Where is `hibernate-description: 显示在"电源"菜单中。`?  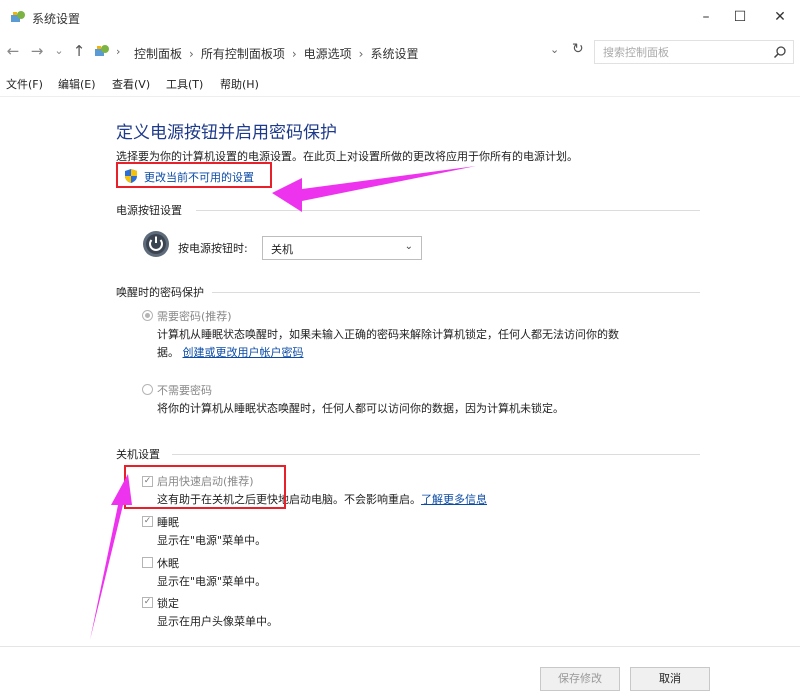
hibernate-description: 显示在"电源"菜单中。 is located at coordinates (212, 581).